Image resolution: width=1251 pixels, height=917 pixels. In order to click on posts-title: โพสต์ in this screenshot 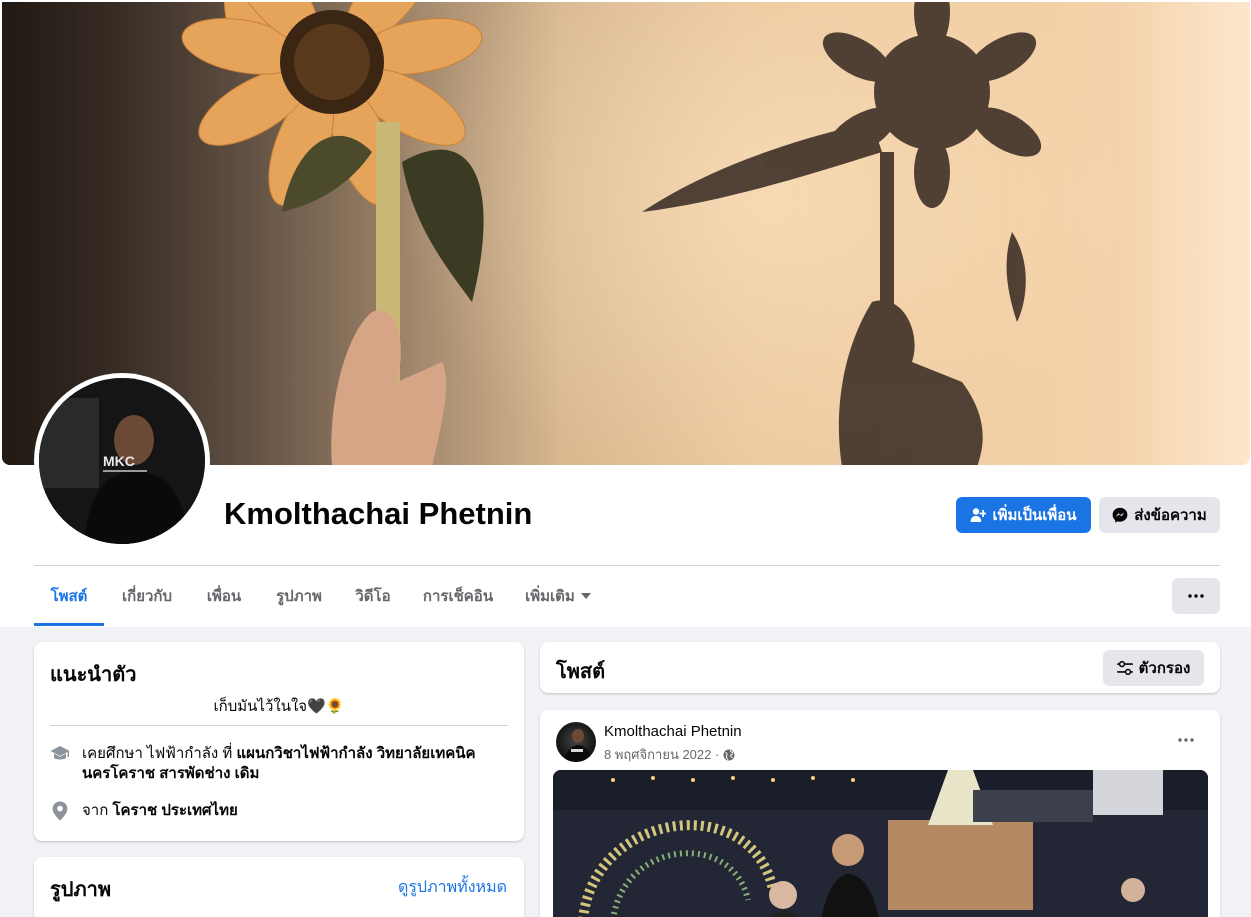, I will do `click(581, 672)`.